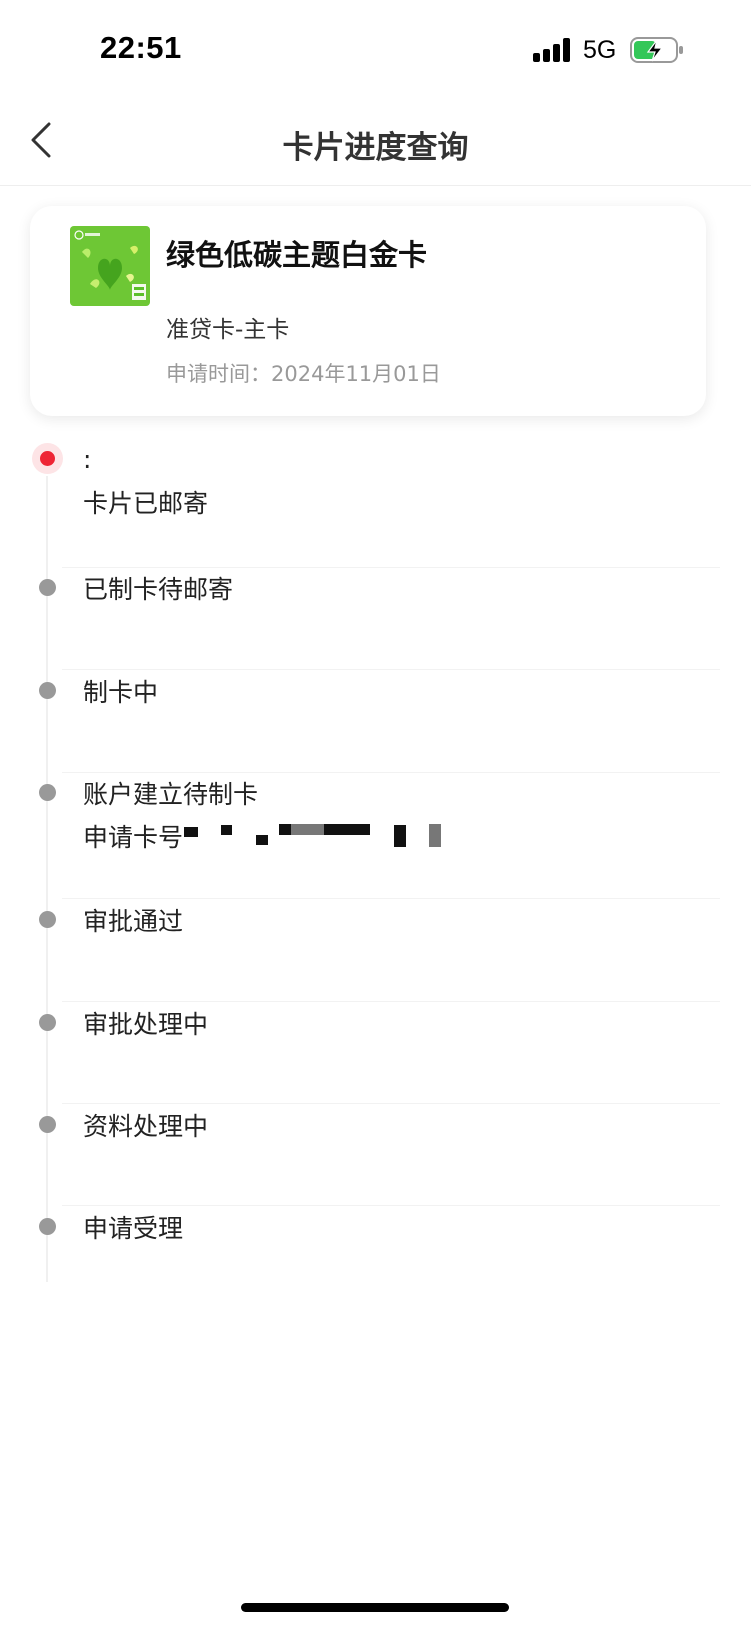 Image resolution: width=751 pixels, height=1627 pixels. I want to click on step-status: 已制卡待邮寄, so click(158, 589).